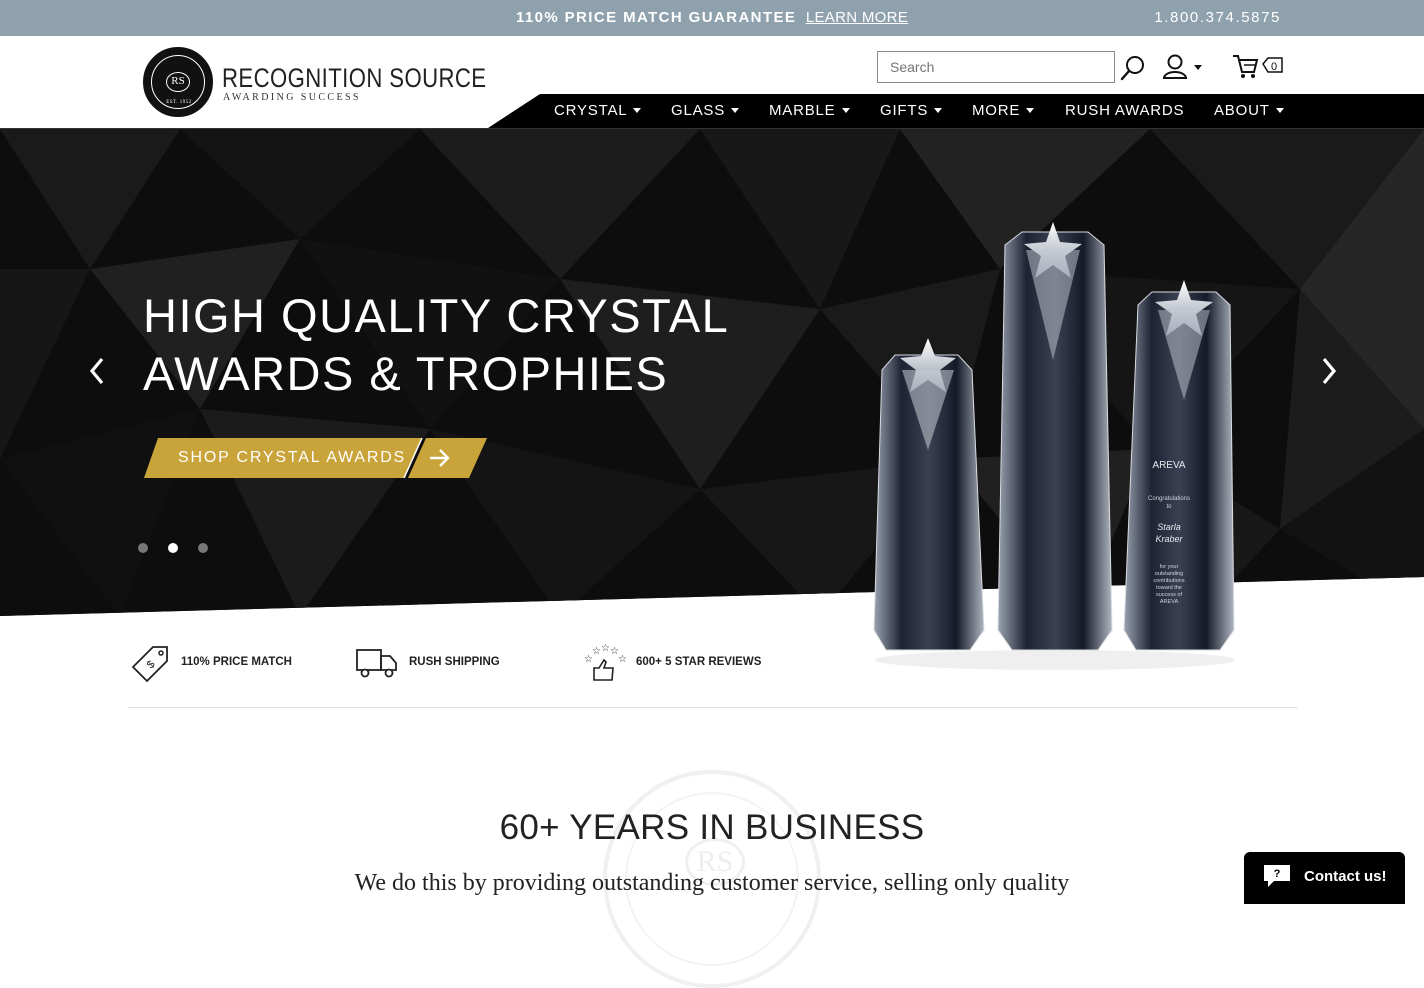 This screenshot has width=1424, height=988. I want to click on nav-more: MORE, so click(1003, 111).